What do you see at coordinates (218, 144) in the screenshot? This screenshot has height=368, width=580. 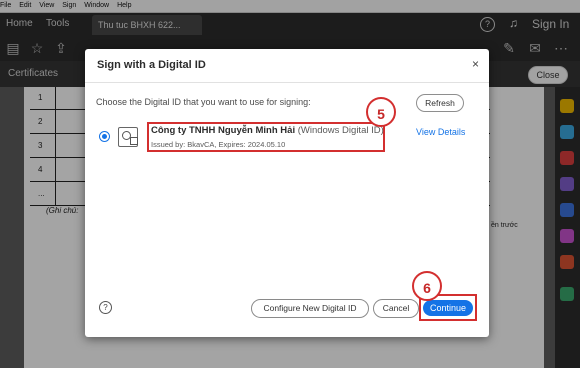 I see `digital-id-issued: Issued by: BkavCA, Expires: 2024.05.10` at bounding box center [218, 144].